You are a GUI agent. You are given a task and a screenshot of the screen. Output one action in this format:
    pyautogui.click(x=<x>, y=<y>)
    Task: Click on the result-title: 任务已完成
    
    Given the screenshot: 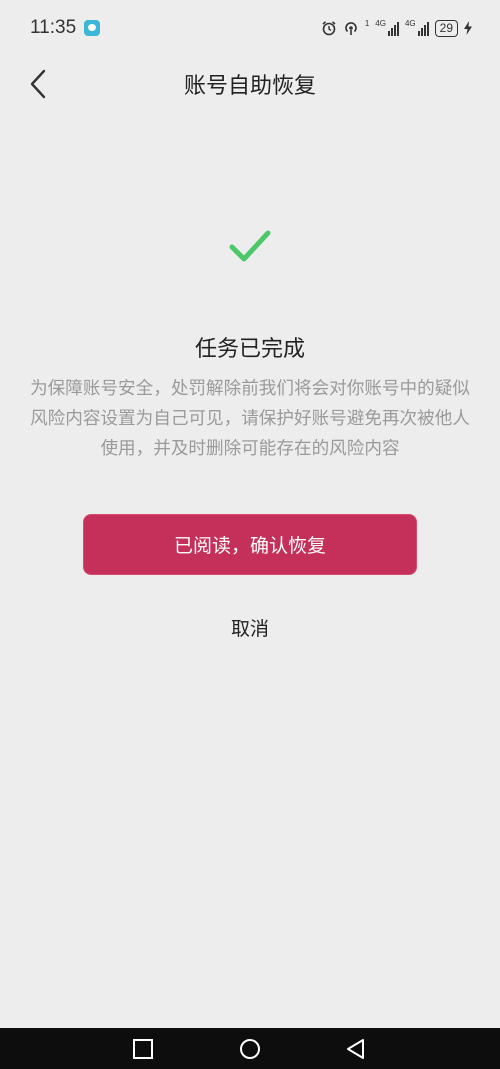 What is the action you would take?
    pyautogui.click(x=249, y=349)
    